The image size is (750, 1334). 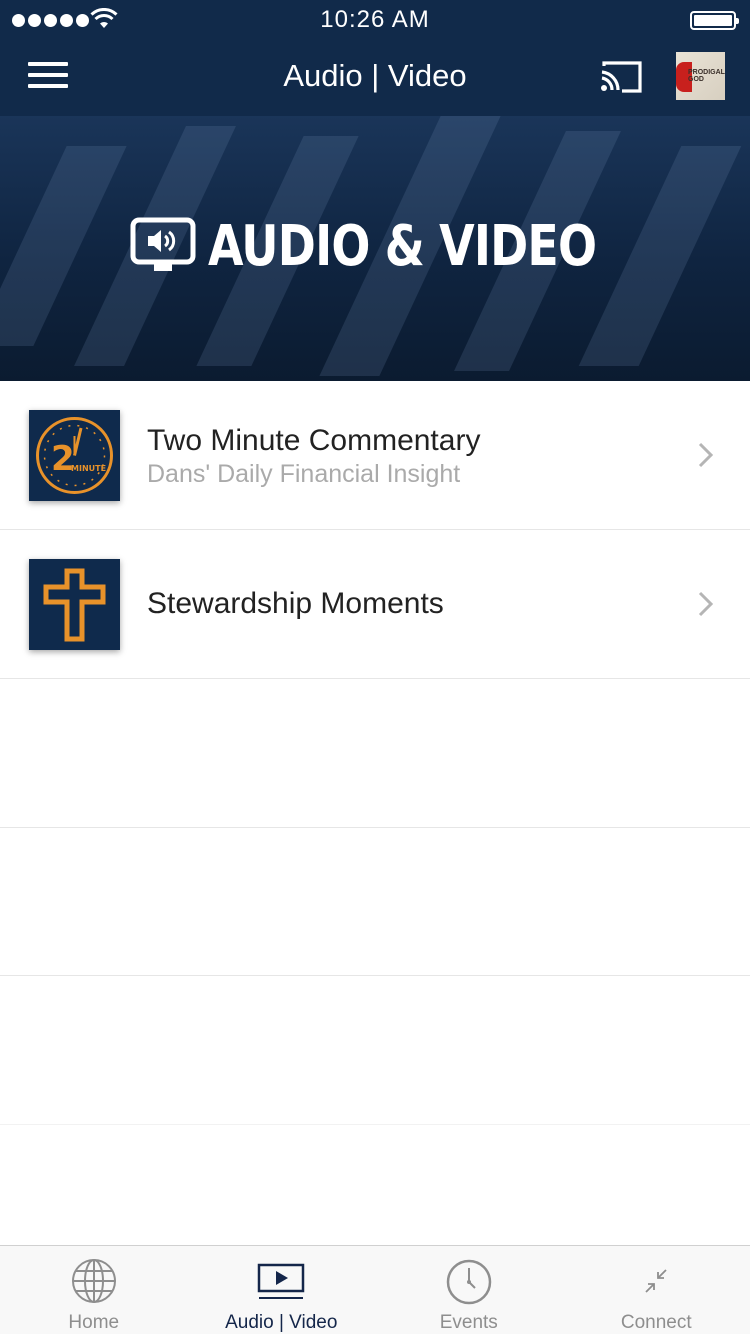 I want to click on thumbnail-text: PRODIGAL GOD, so click(x=706, y=76).